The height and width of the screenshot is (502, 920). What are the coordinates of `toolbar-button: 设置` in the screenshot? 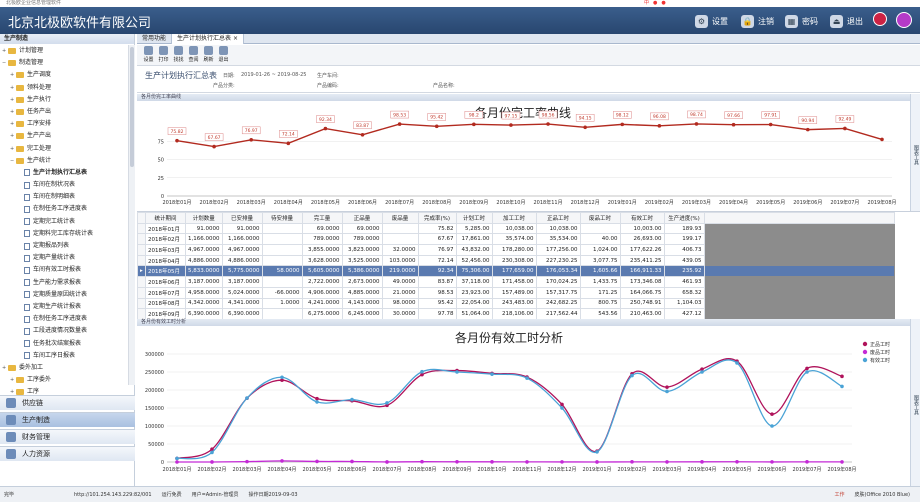 It's located at (148, 55).